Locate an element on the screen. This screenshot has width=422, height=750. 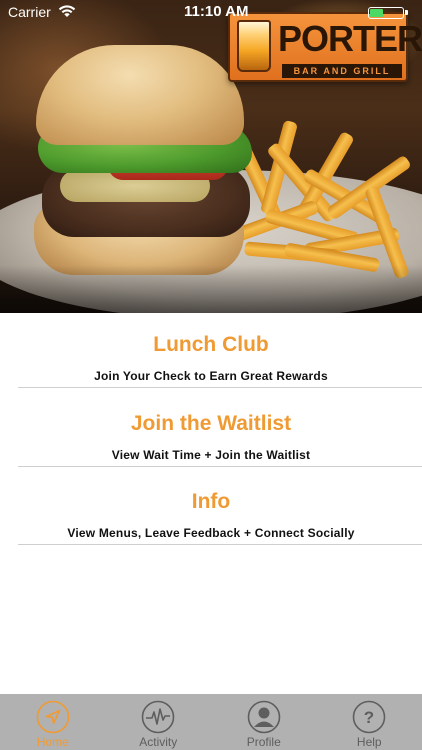
tab-profile: Profile is located at coordinates (264, 722).